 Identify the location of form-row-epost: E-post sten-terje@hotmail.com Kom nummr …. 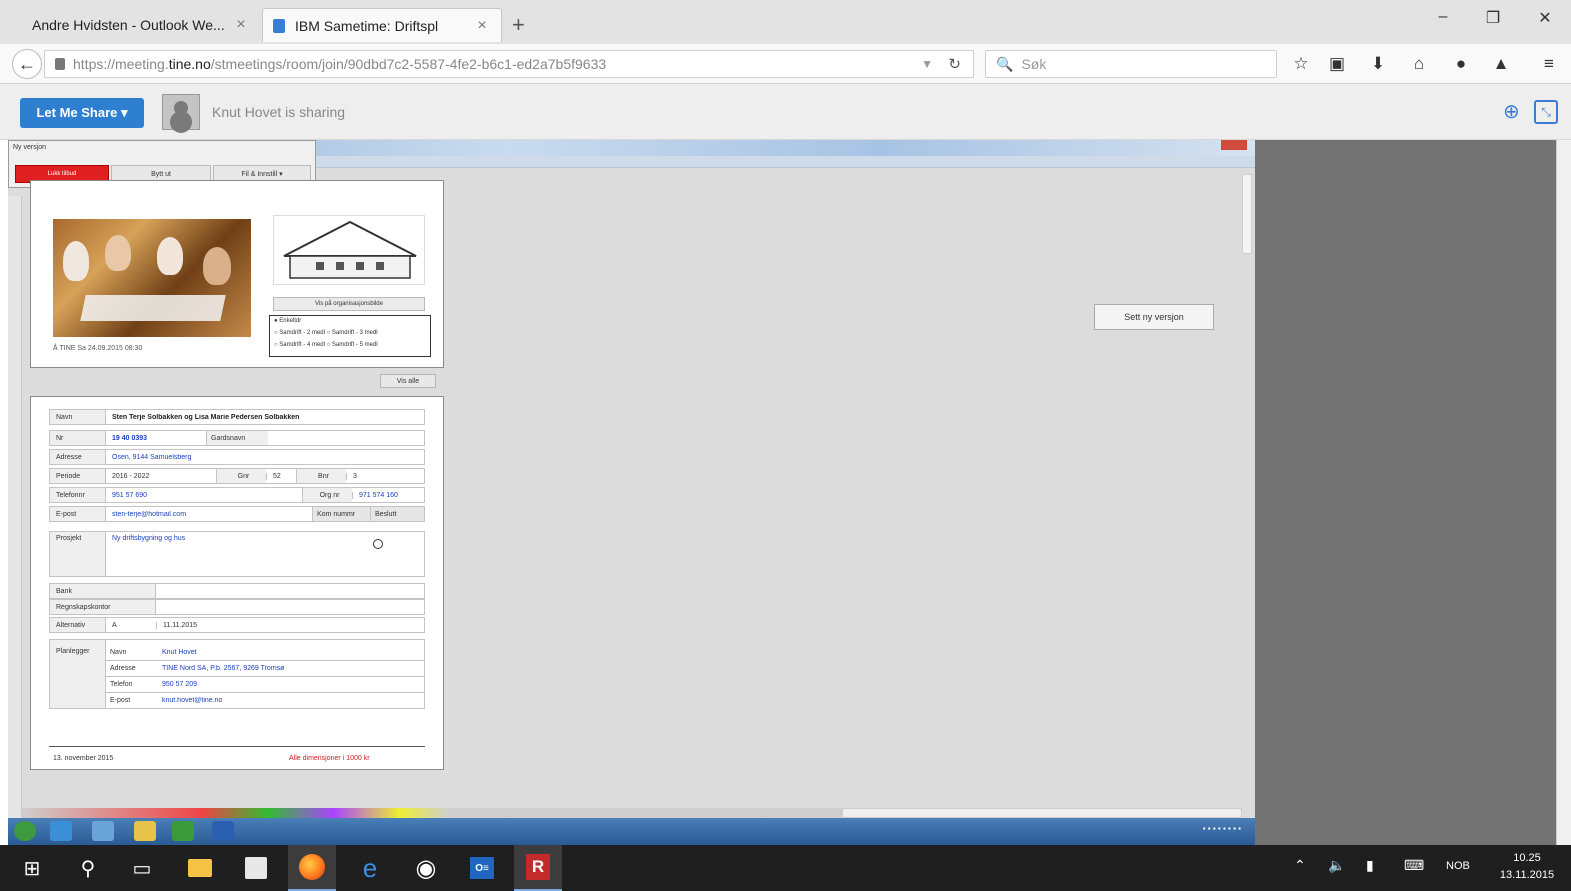
(237, 514).